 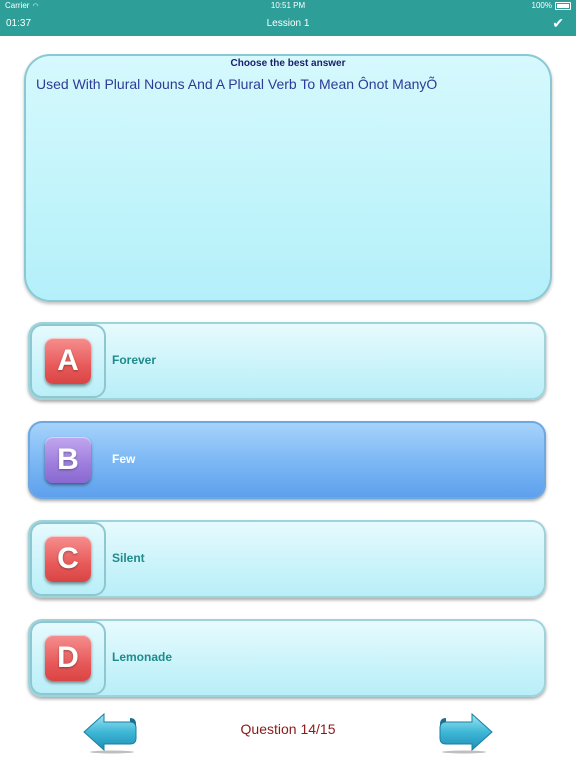 I want to click on status-bar: Carrier ◠ 10:51 PM 100%, so click(x=288, y=6).